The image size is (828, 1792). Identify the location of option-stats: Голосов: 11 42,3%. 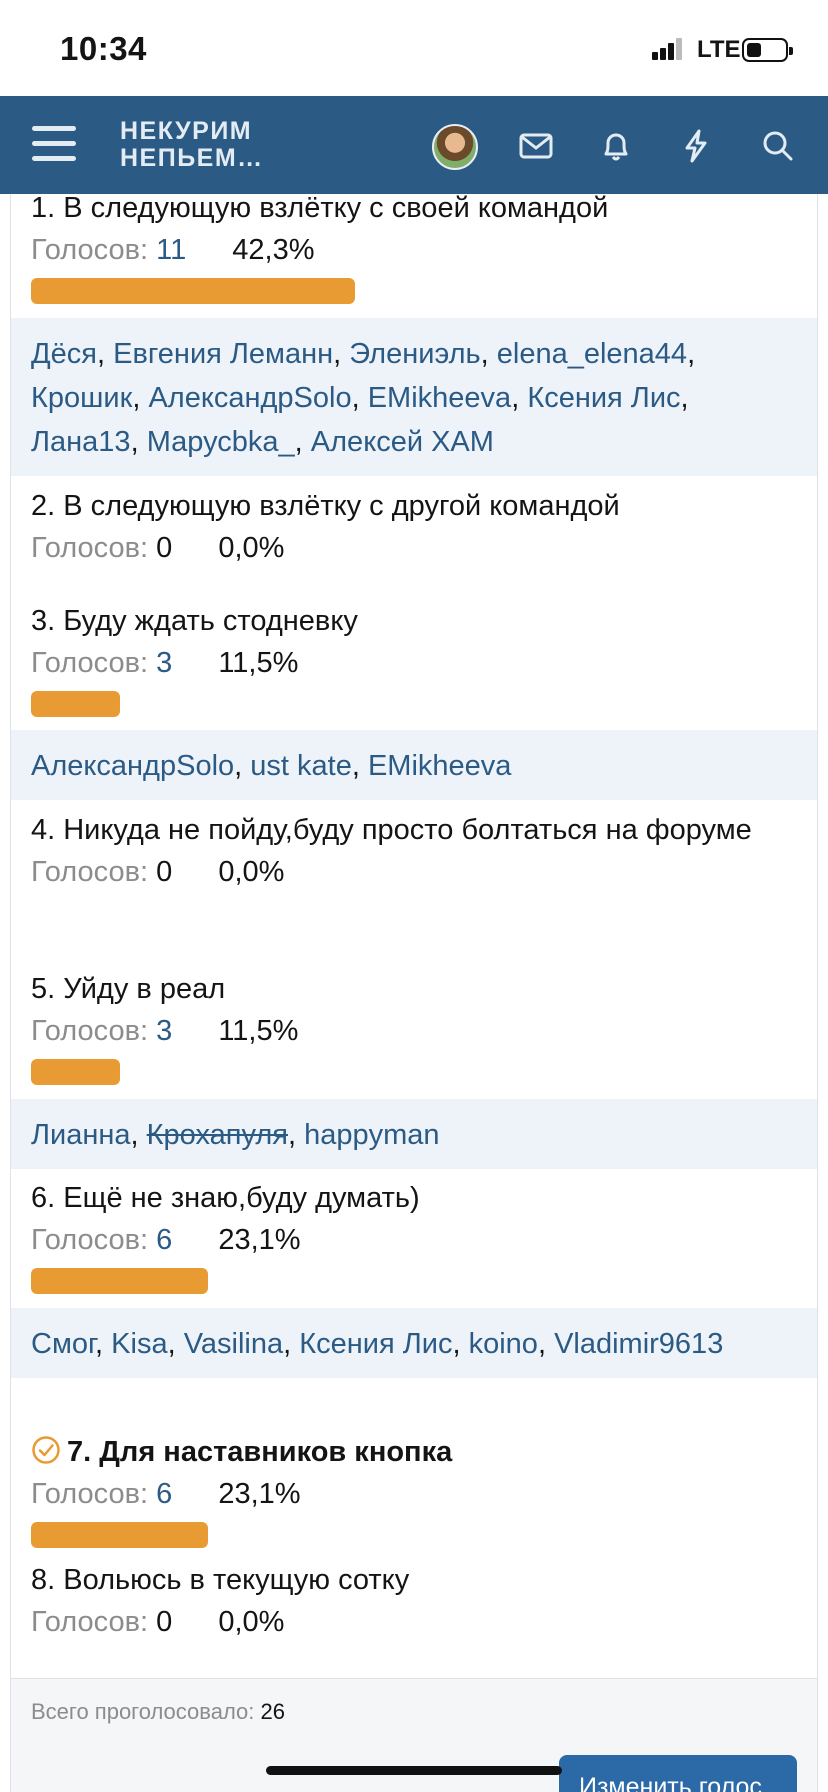
(414, 250).